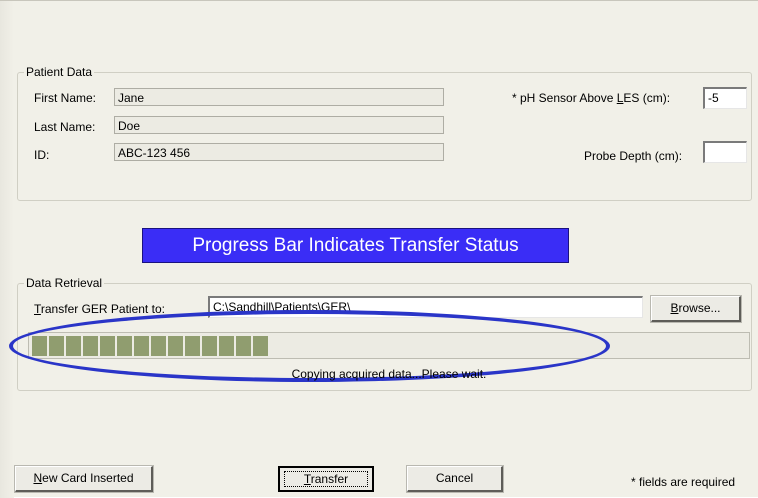  Describe the element at coordinates (455, 479) in the screenshot. I see `cancel-button: Cancel` at that location.